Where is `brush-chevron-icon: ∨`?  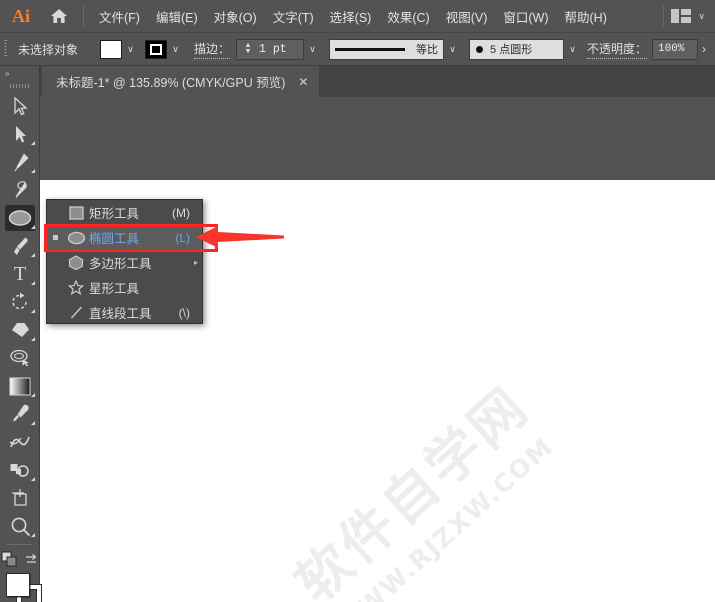
brush-chevron-icon: ∨ is located at coordinates (572, 49).